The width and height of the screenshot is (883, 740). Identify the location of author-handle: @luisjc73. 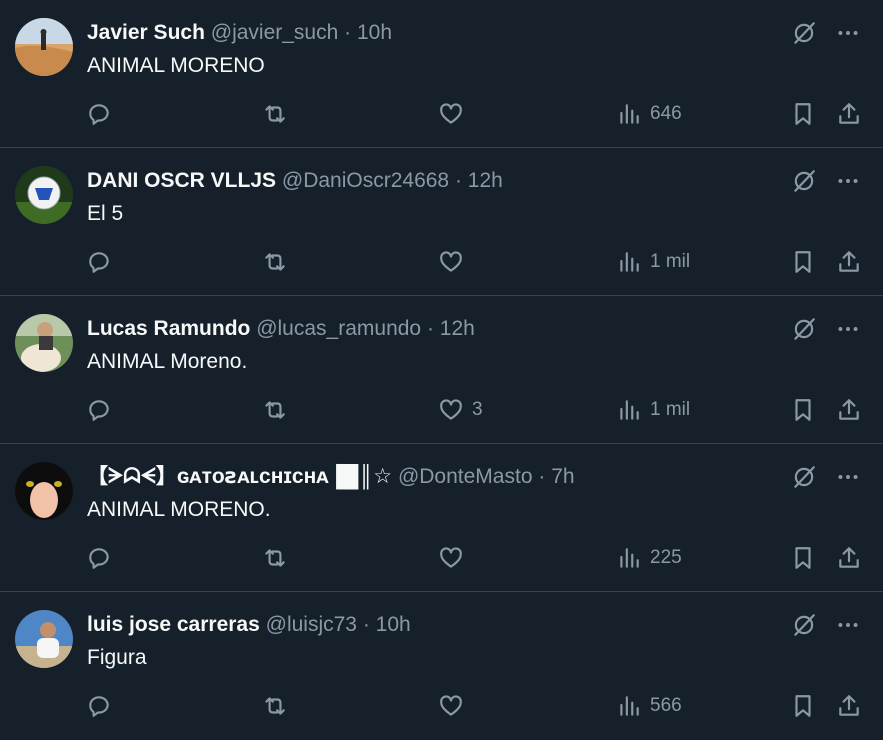
(311, 624).